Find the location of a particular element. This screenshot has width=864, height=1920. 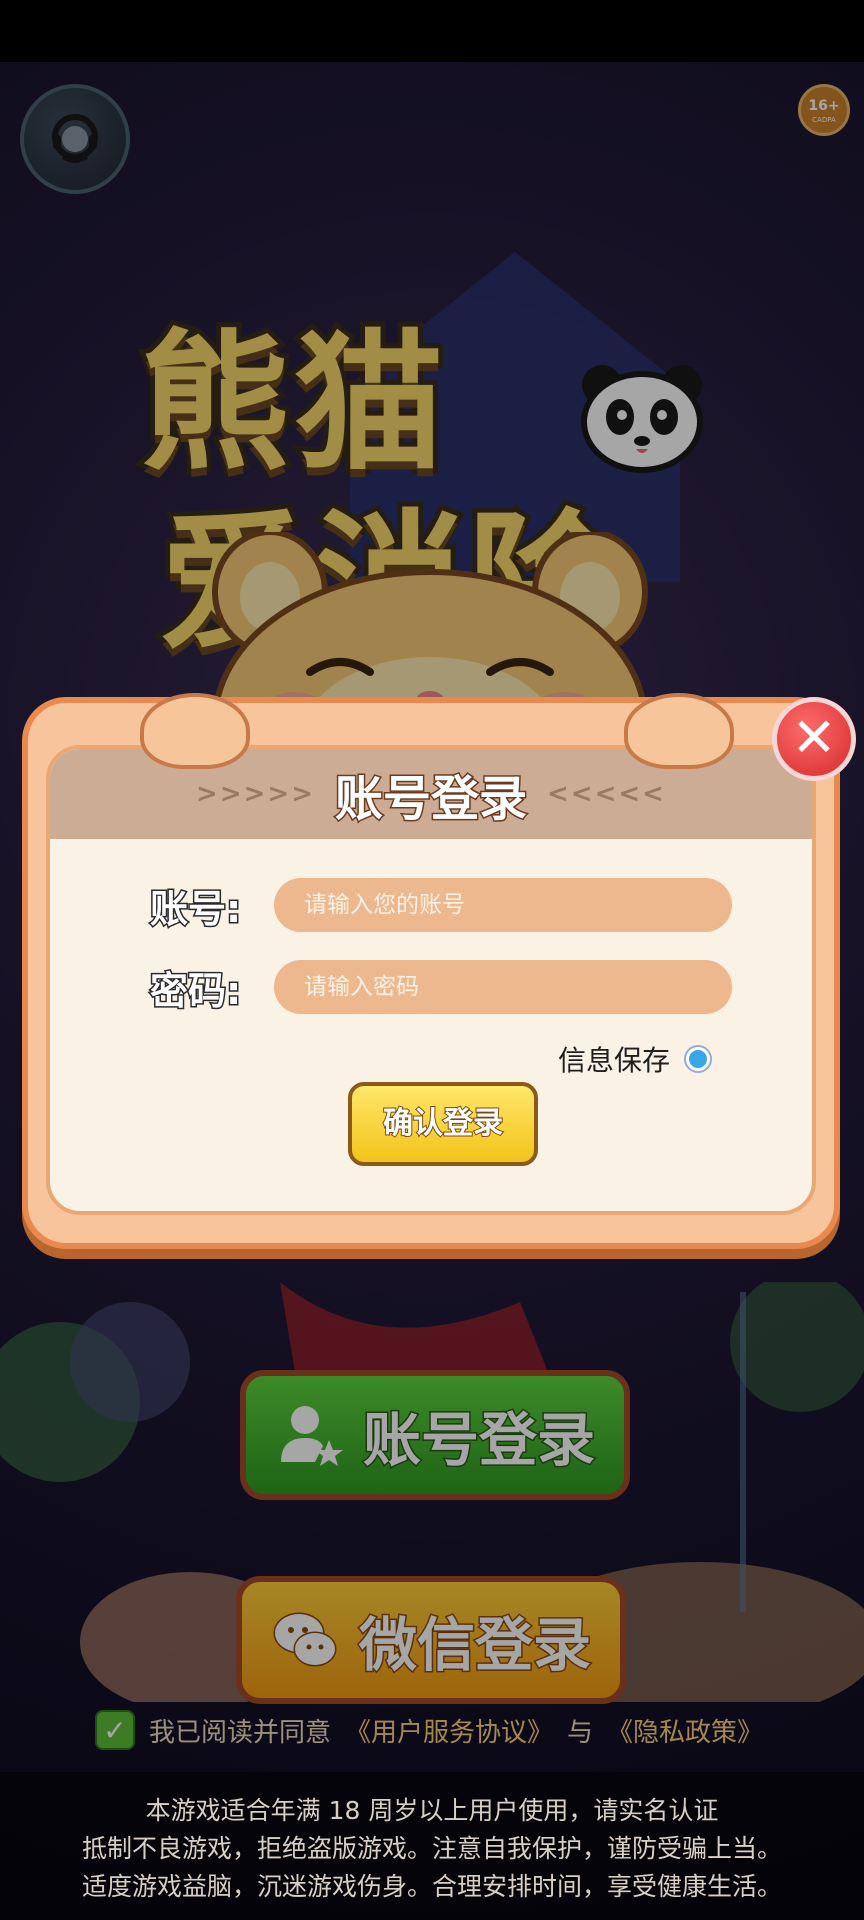

wechat-login-button: 微信登录 is located at coordinates (431, 1640).